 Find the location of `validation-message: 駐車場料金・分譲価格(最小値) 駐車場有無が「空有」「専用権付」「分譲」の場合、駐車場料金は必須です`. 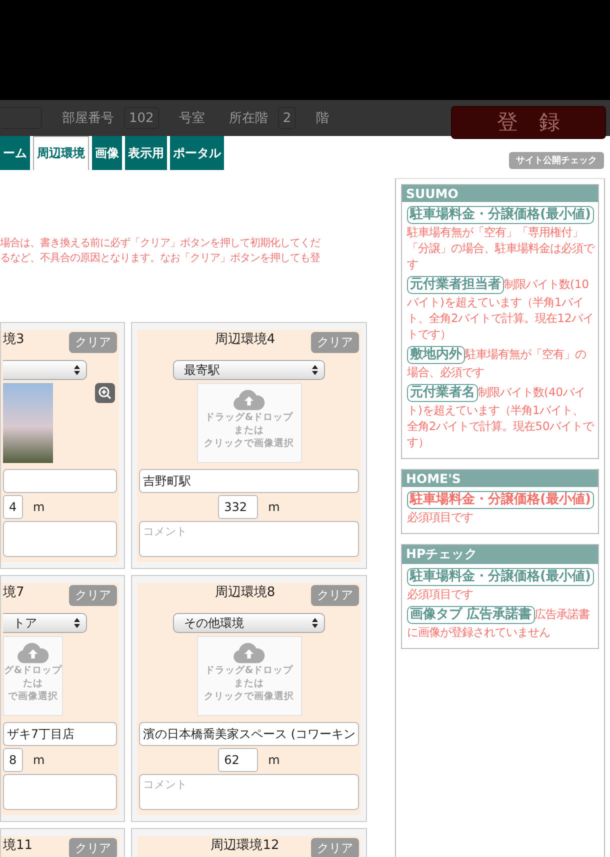

validation-message: 駐車場料金・分譲価格(最小値) 駐車場有無が「空有」「専用権付」「分譲」の場合、駐車場料金は必須です is located at coordinates (500, 239).